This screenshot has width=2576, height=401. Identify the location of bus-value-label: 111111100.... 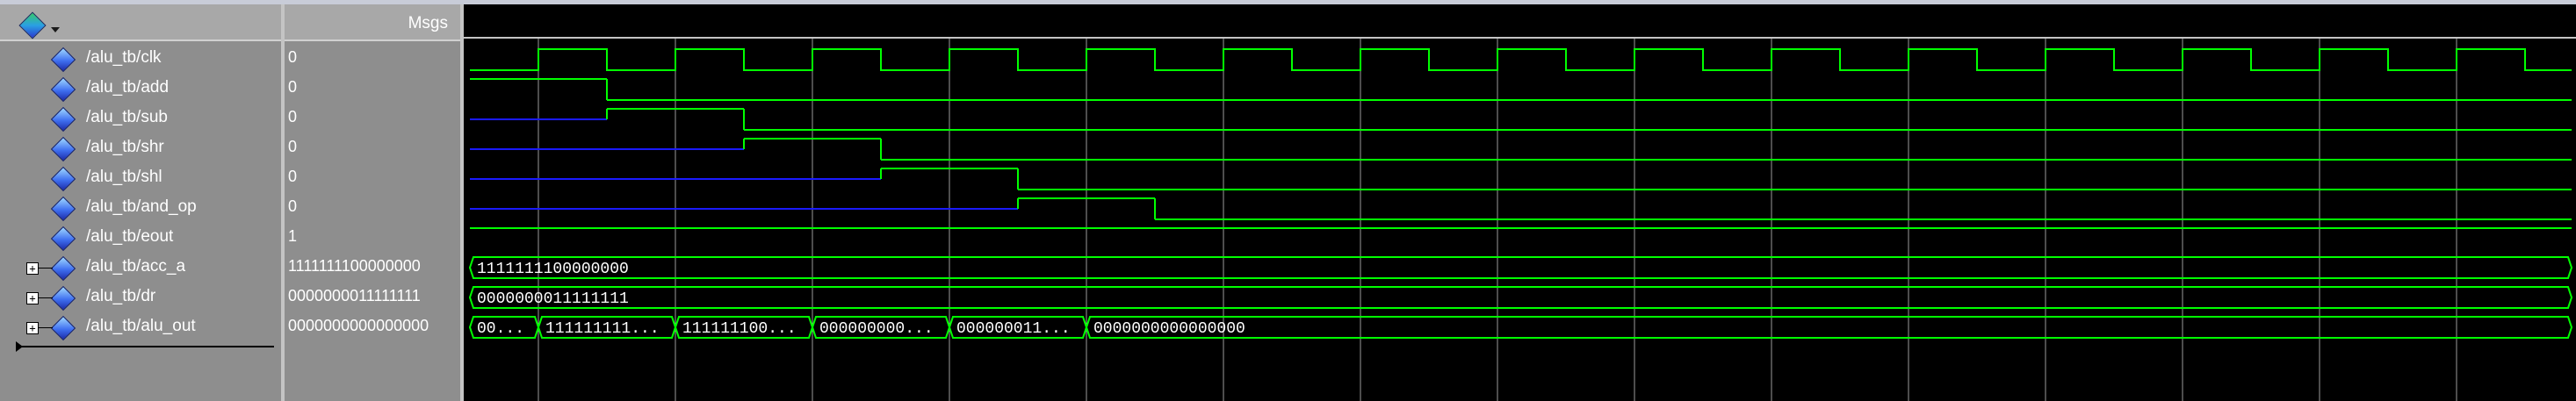
(739, 329).